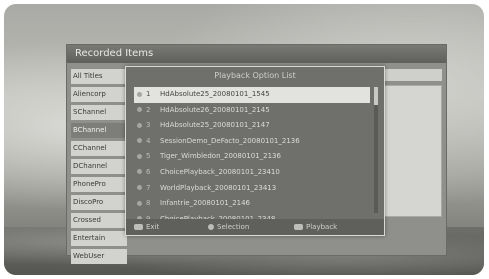  What do you see at coordinates (255, 75) in the screenshot?
I see `dialog-title: Playback Option List` at bounding box center [255, 75].